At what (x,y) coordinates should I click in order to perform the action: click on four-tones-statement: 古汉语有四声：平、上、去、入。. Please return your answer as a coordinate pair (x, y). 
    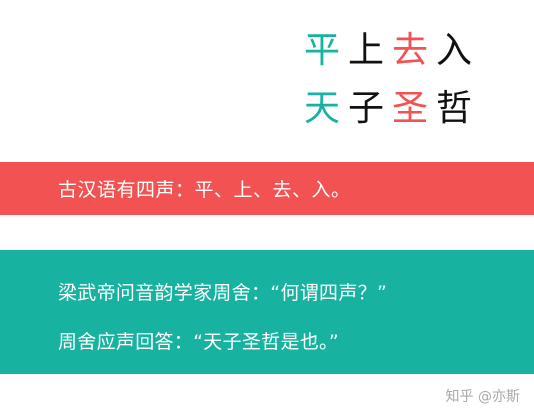
    Looking at the image, I should click on (204, 190).